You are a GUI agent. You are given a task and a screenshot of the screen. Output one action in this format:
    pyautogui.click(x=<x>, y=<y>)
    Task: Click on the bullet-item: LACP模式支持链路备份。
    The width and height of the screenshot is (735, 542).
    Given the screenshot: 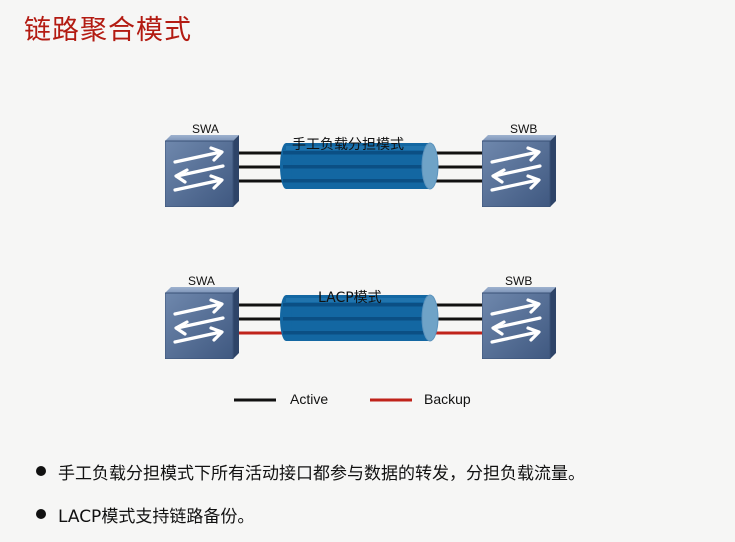 What is the action you would take?
    pyautogui.click(x=310, y=514)
    